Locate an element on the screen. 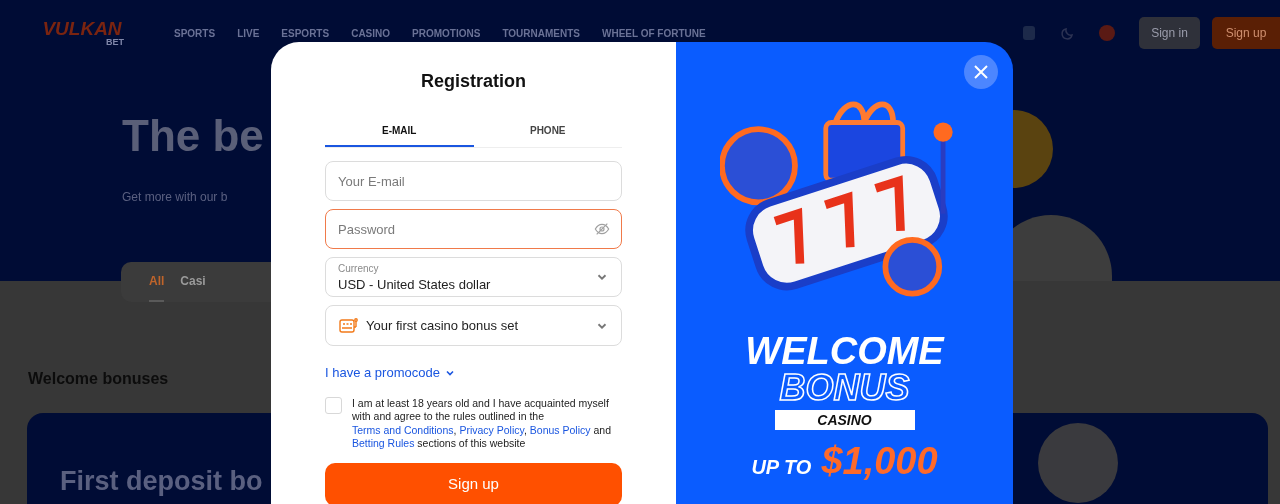  moon-icon is located at coordinates (1068, 33).